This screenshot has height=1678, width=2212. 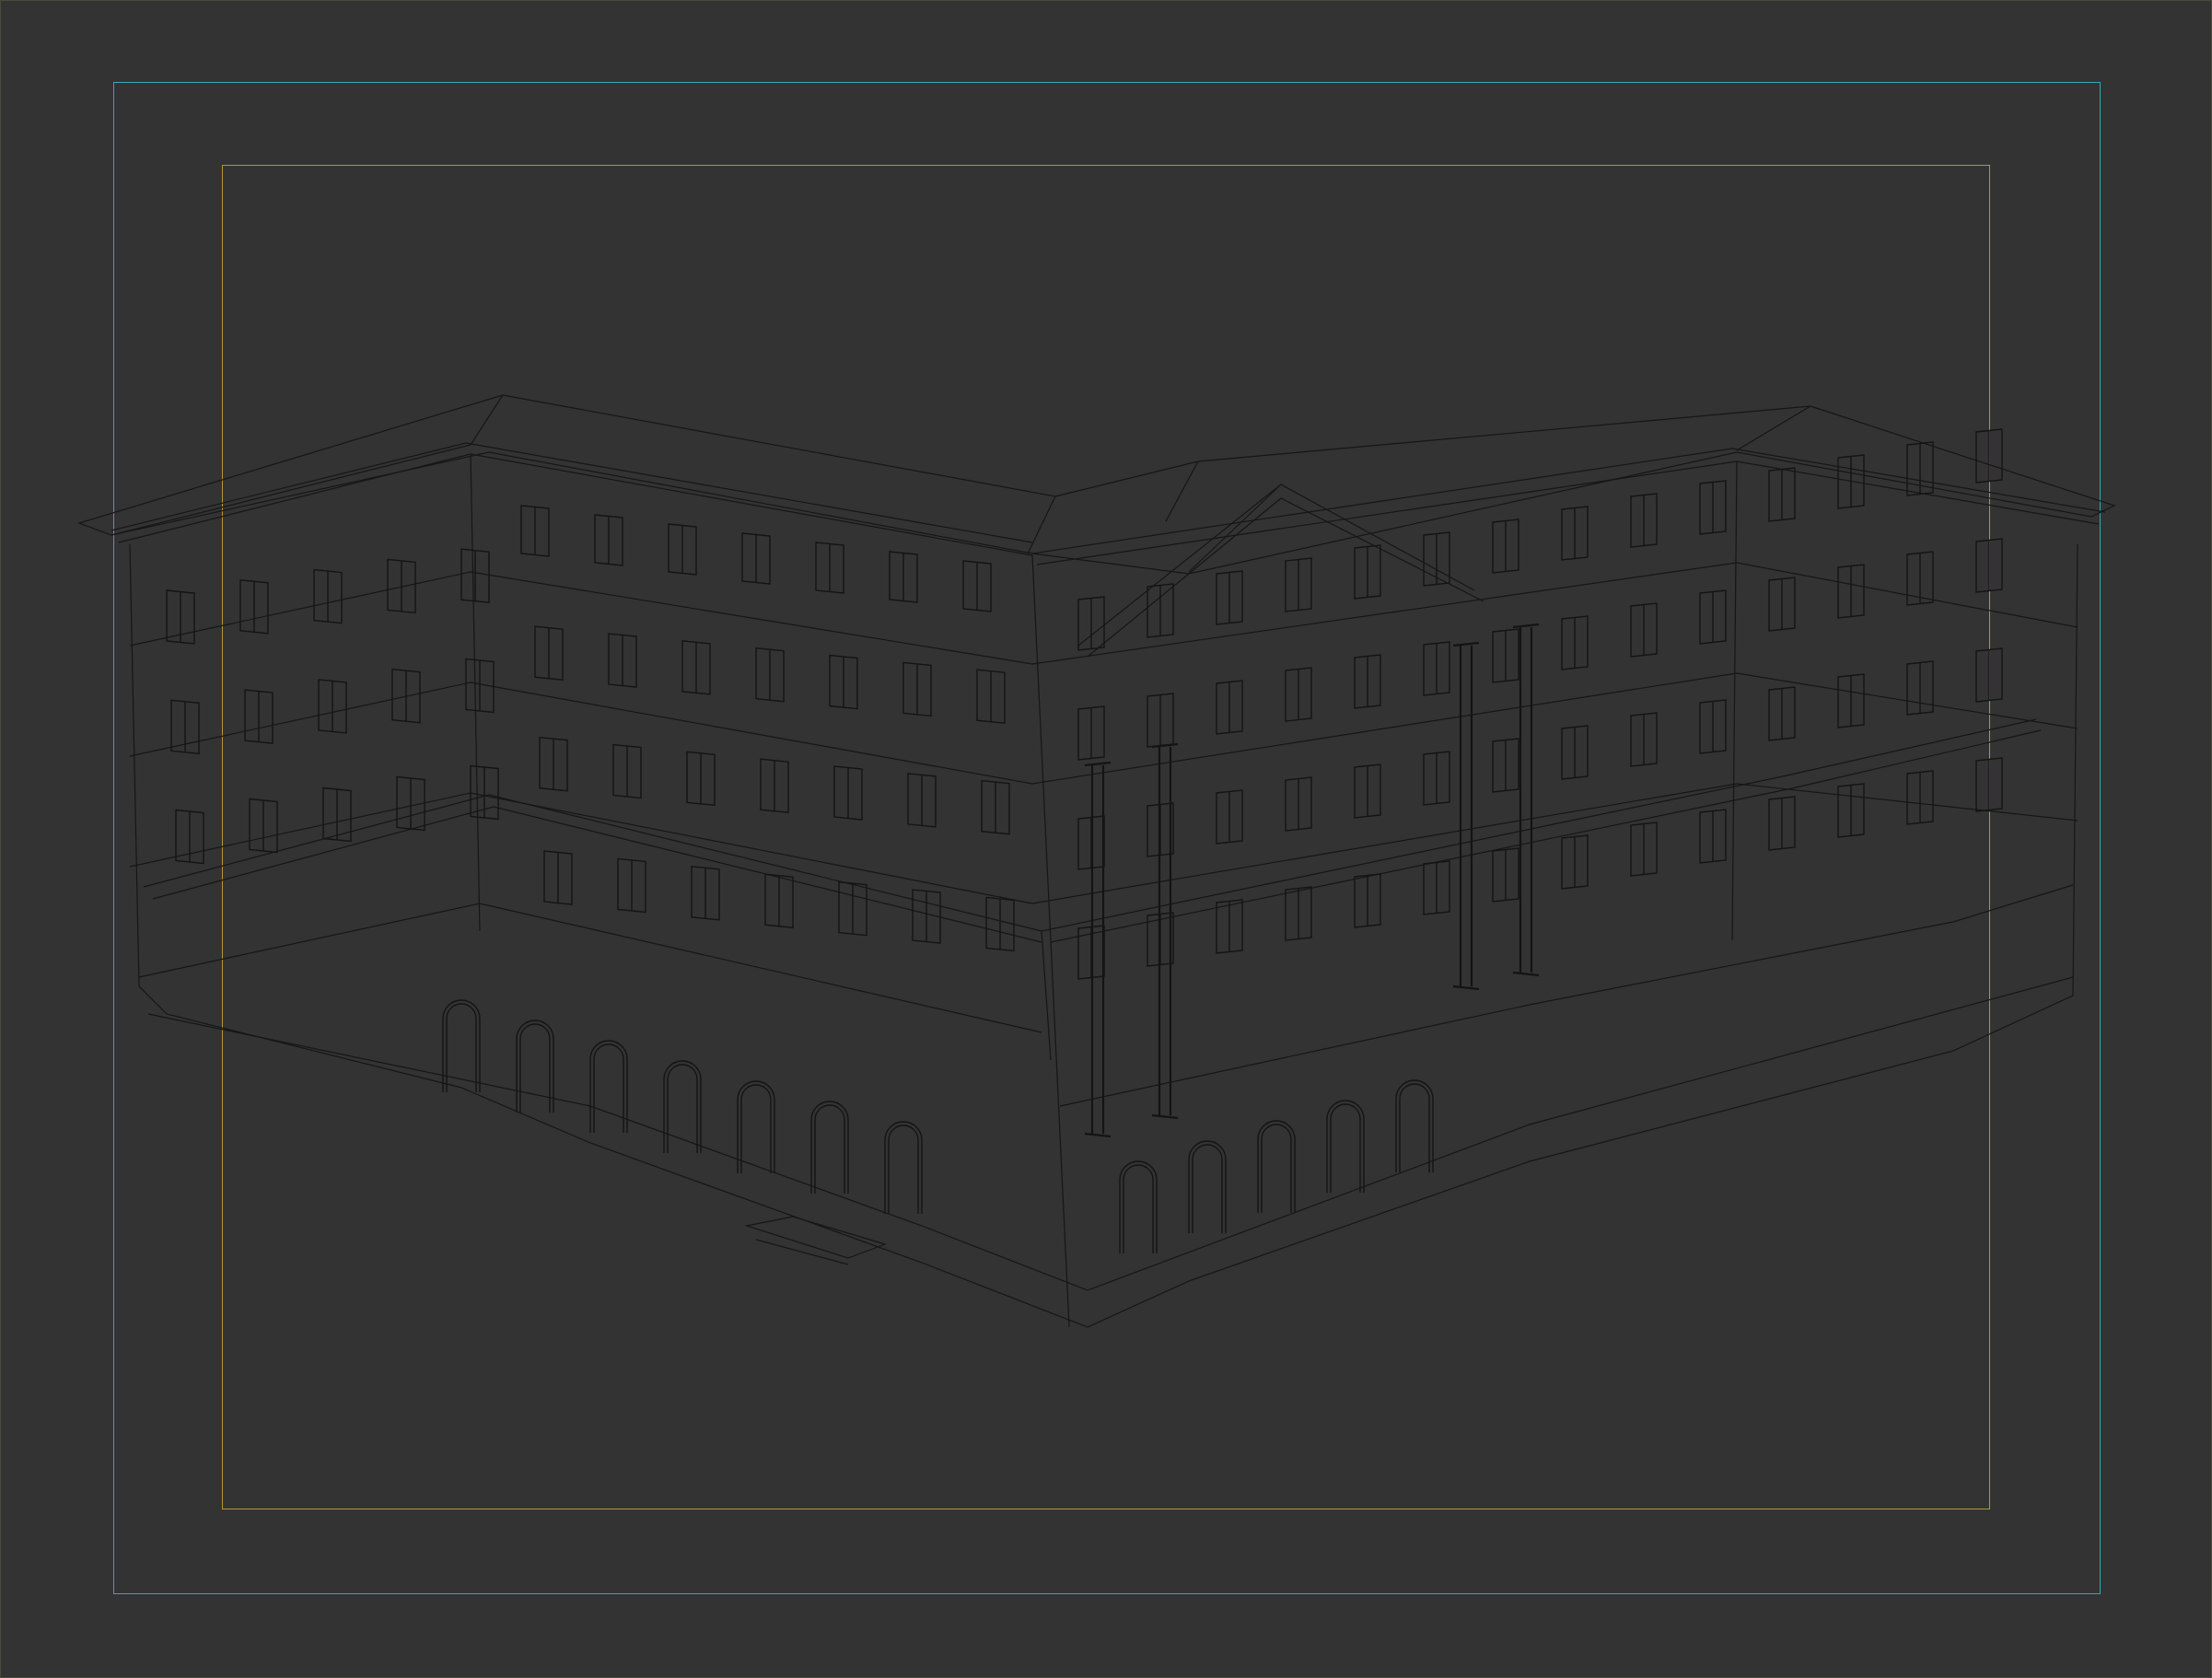 What do you see at coordinates (1581, 1133) in the screenshot?
I see `ground-right` at bounding box center [1581, 1133].